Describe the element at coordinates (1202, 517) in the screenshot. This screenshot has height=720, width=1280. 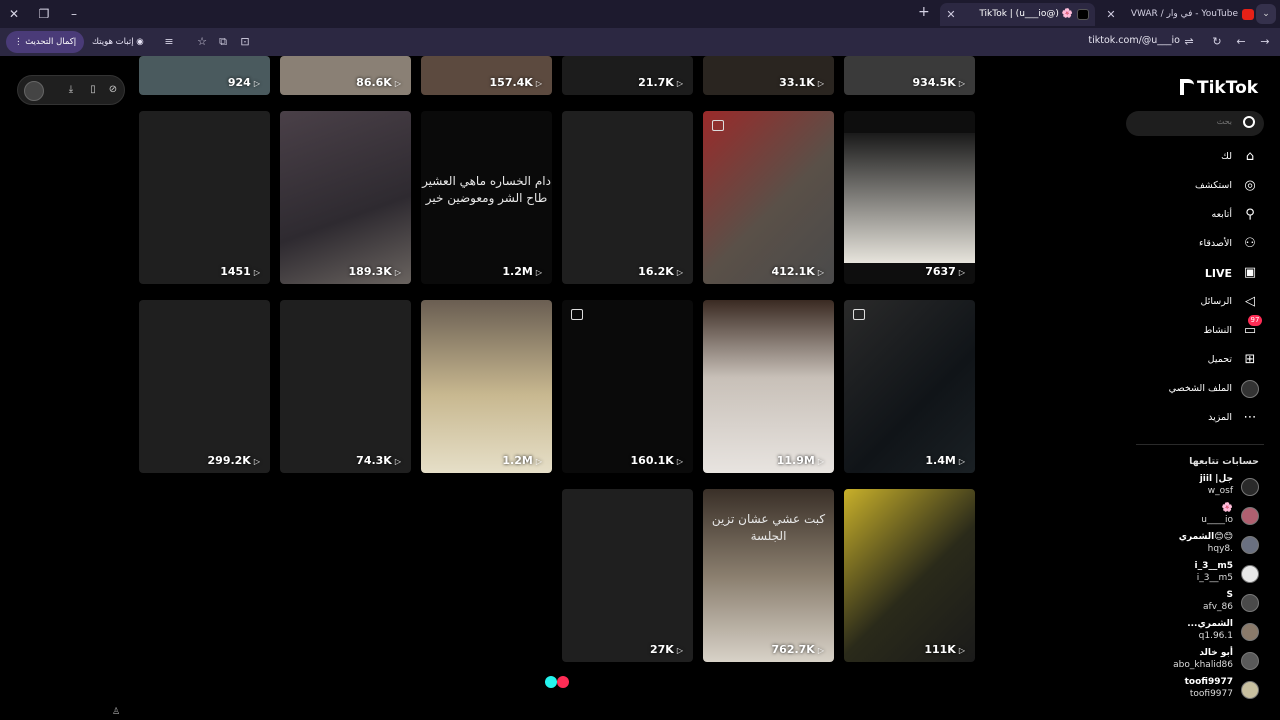
I see `following-account: 🌸 u____io` at that location.